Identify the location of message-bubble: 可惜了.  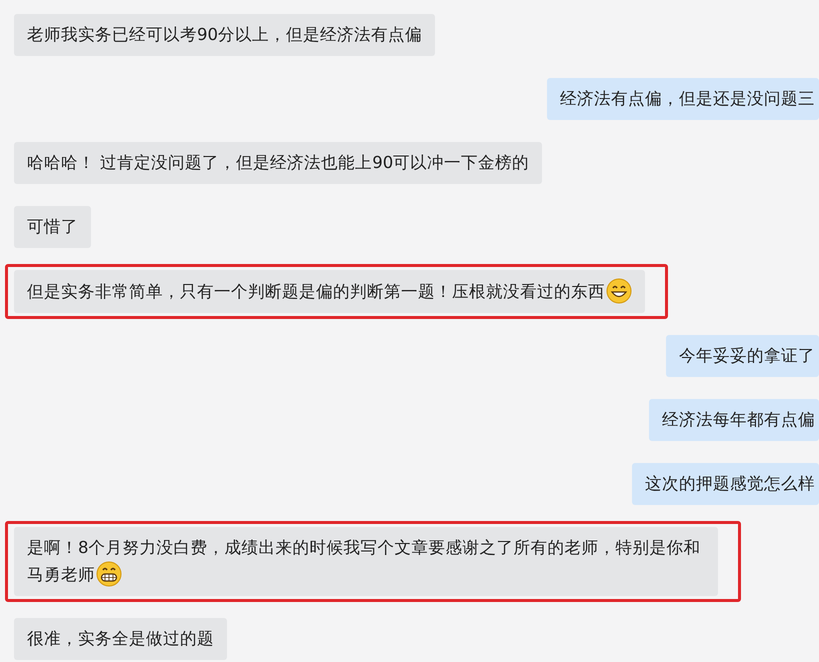
(52, 227).